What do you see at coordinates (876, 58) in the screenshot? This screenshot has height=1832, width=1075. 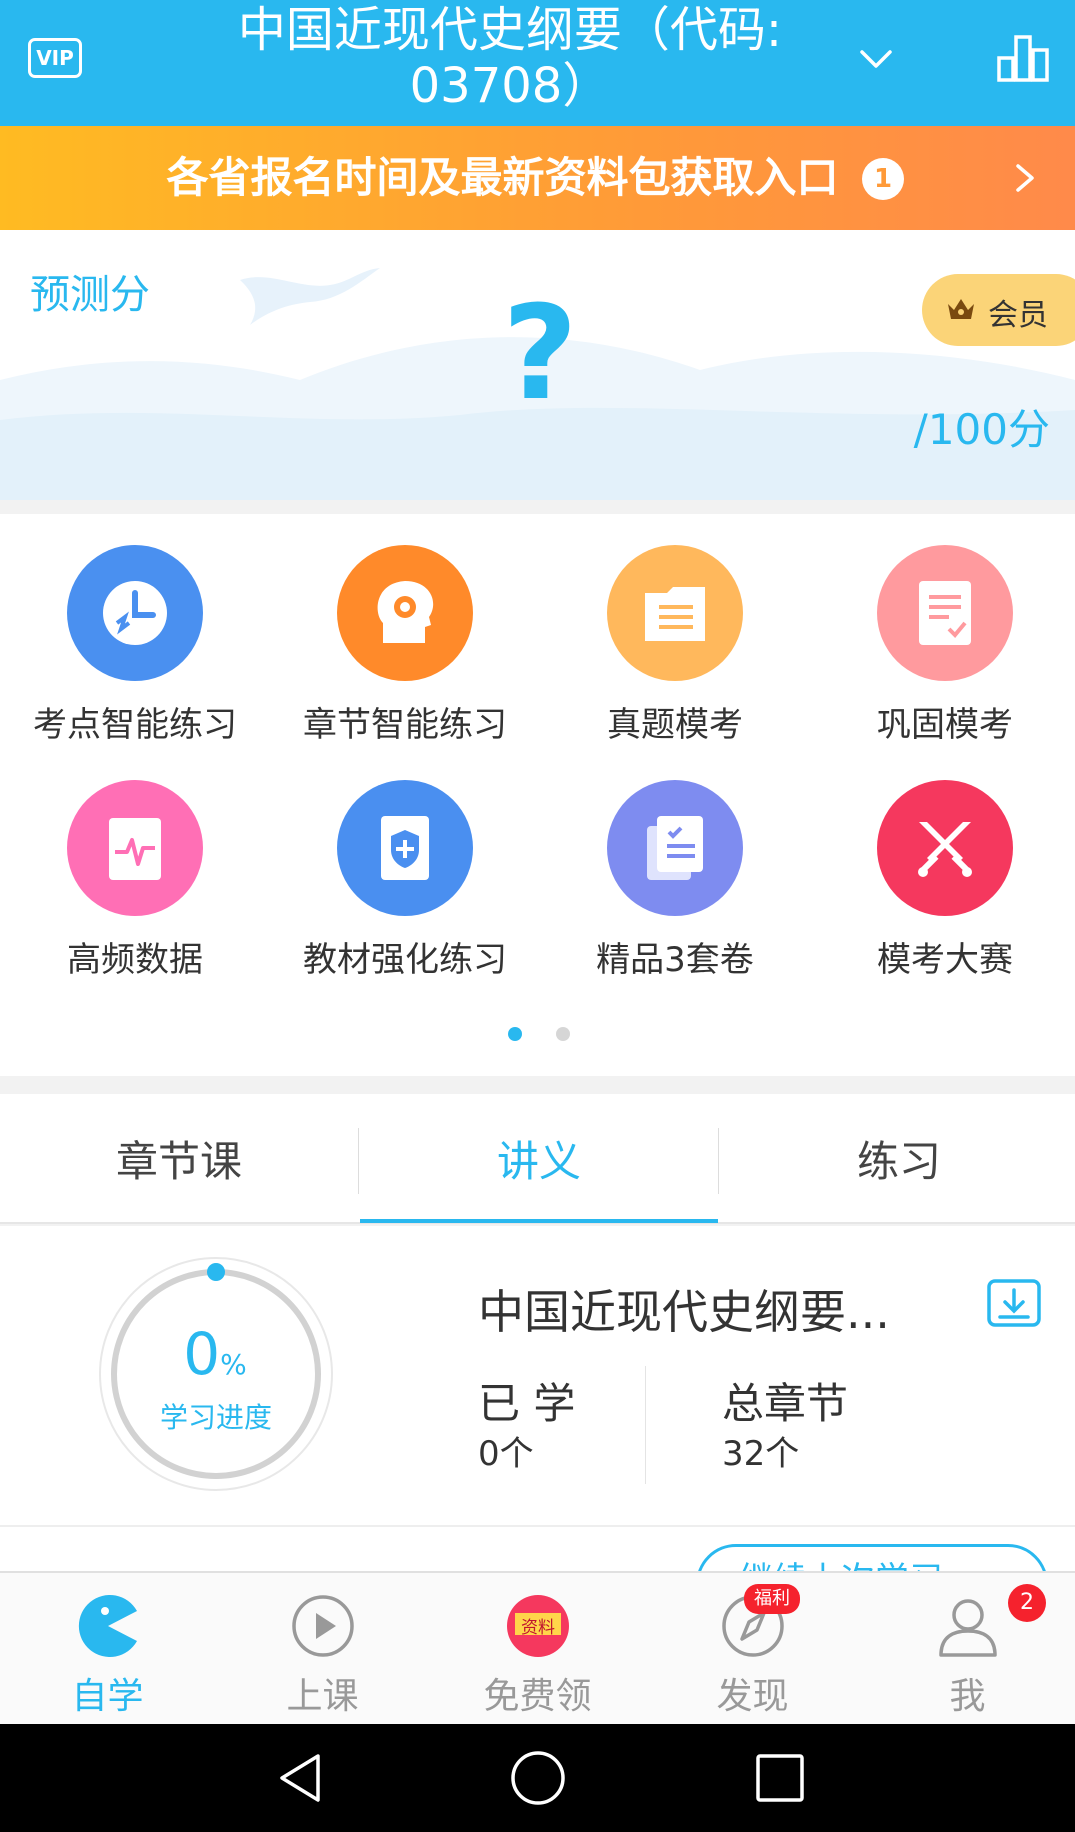 I see `chevron-down-icon` at bounding box center [876, 58].